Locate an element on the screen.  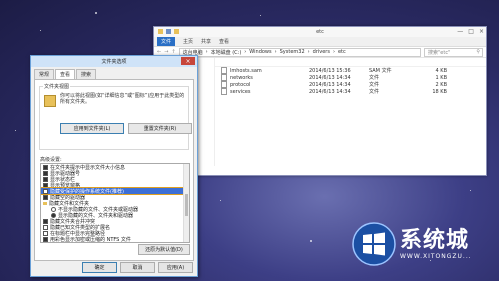
breadcrumb-item: drivers is located at coordinates (321, 52).